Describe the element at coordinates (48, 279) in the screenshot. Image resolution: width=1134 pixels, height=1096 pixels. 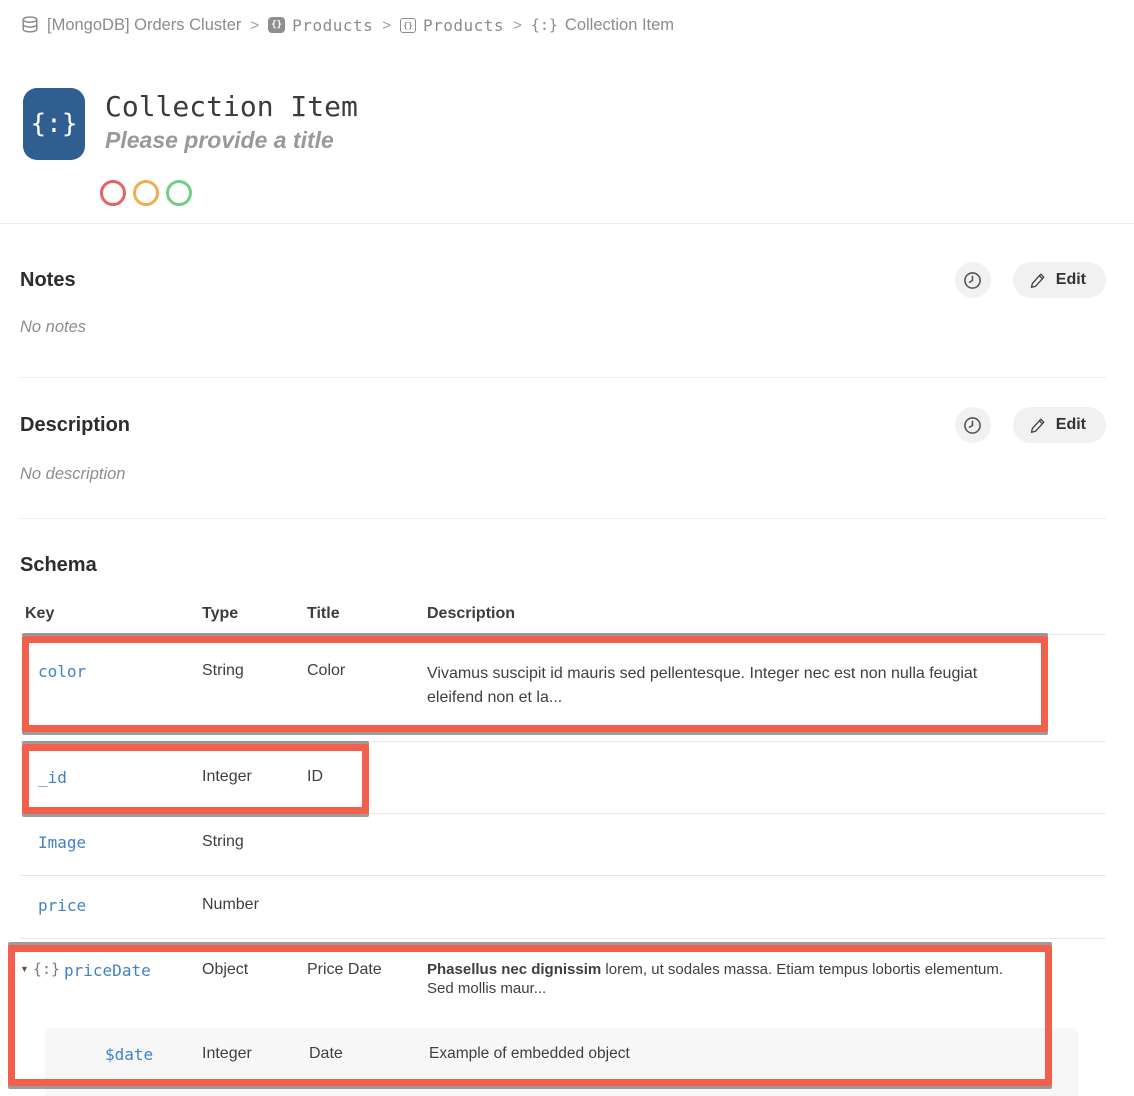
I see `notes-heading: Notes` at that location.